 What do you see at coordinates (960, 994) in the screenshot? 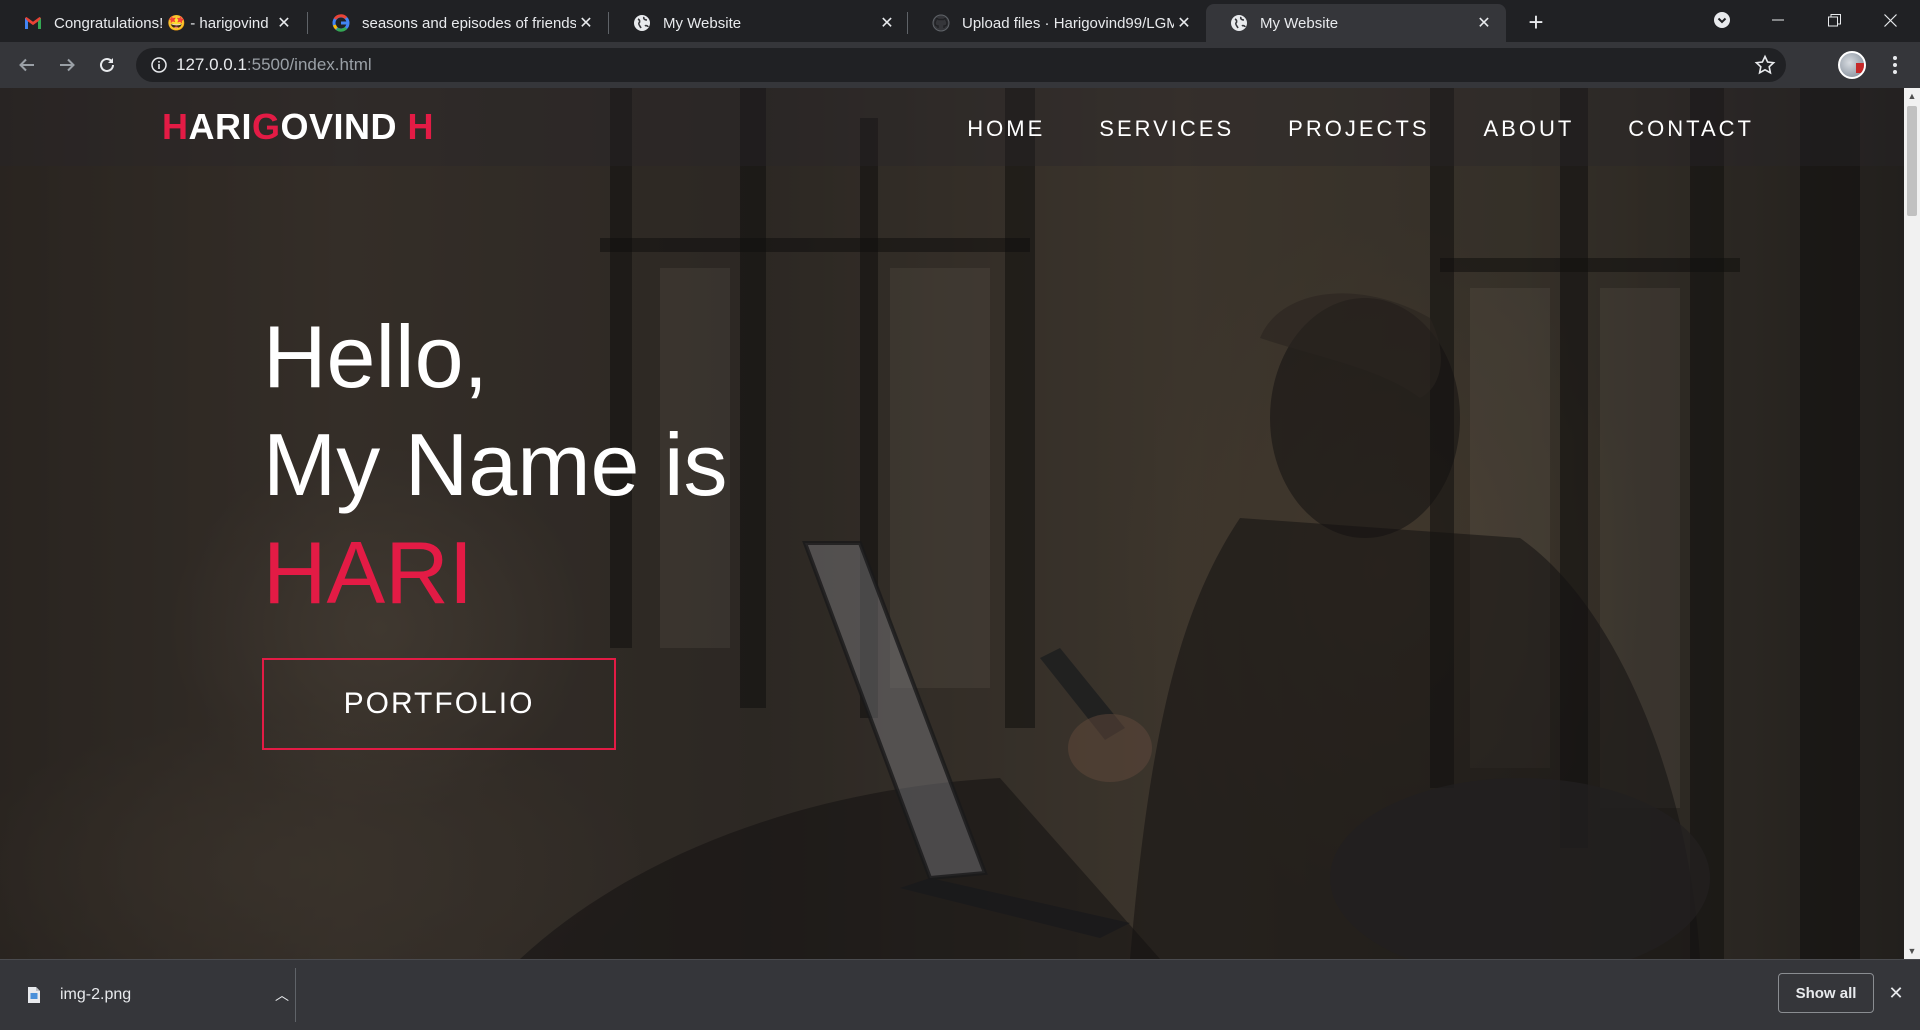
I see `downloads-bar: img-2.png ︿ Show all ✕` at bounding box center [960, 994].